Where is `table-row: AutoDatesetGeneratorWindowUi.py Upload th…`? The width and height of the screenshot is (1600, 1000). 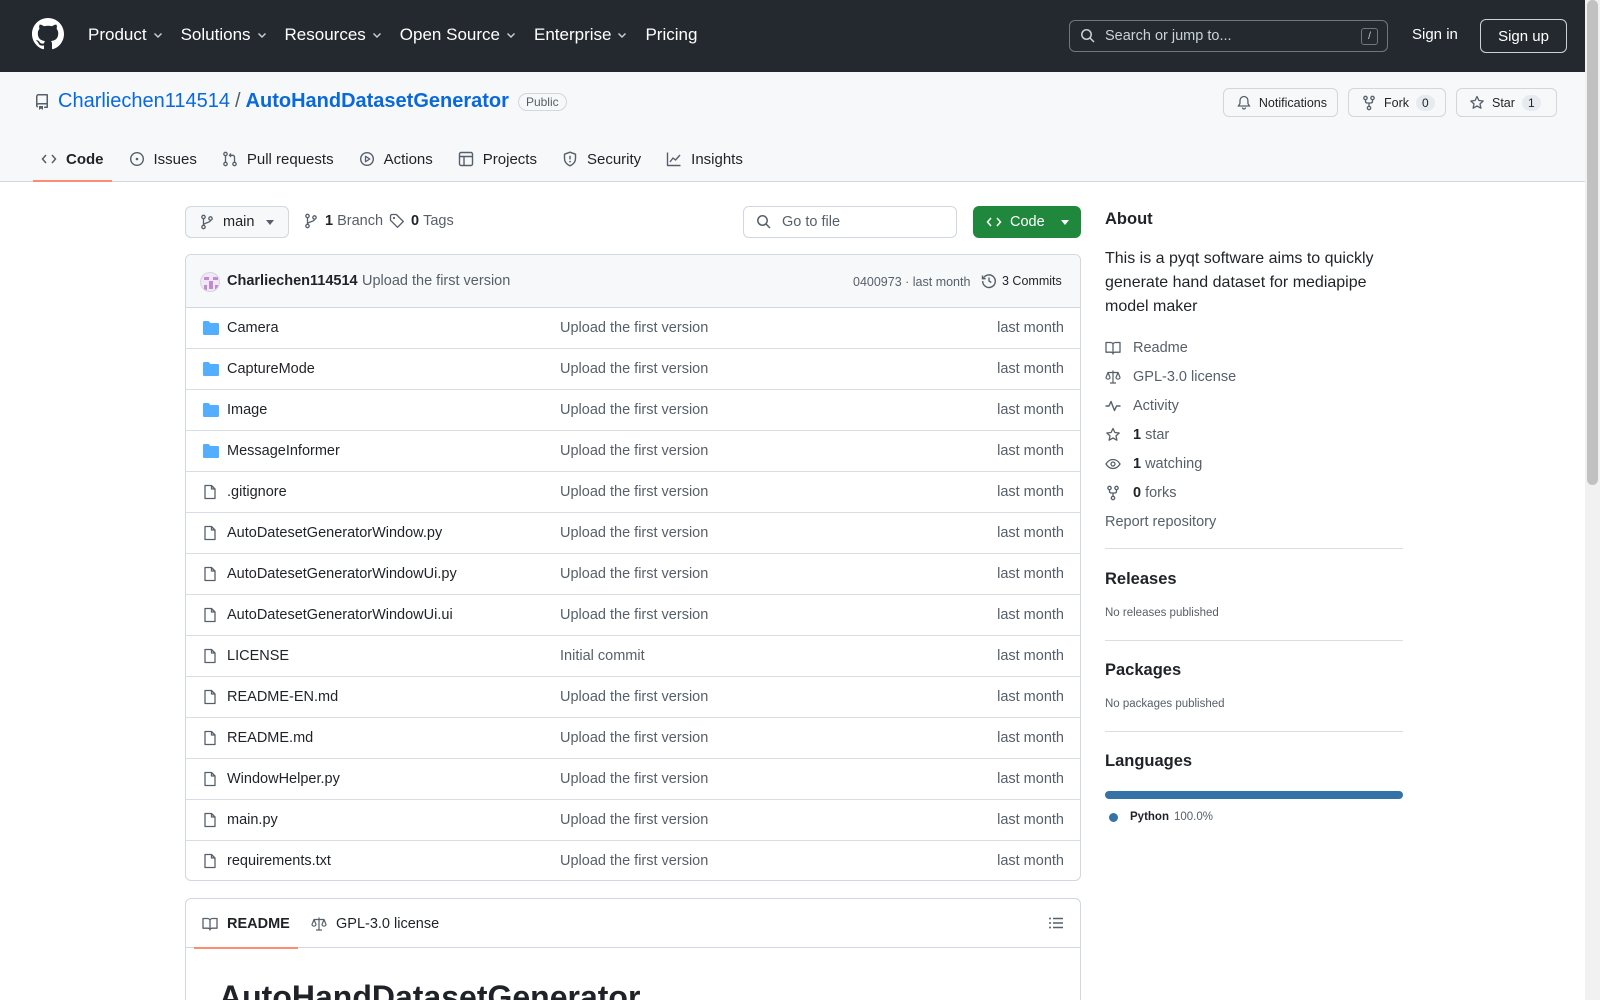
table-row: AutoDatesetGeneratorWindowUi.py Upload th… is located at coordinates (633, 574).